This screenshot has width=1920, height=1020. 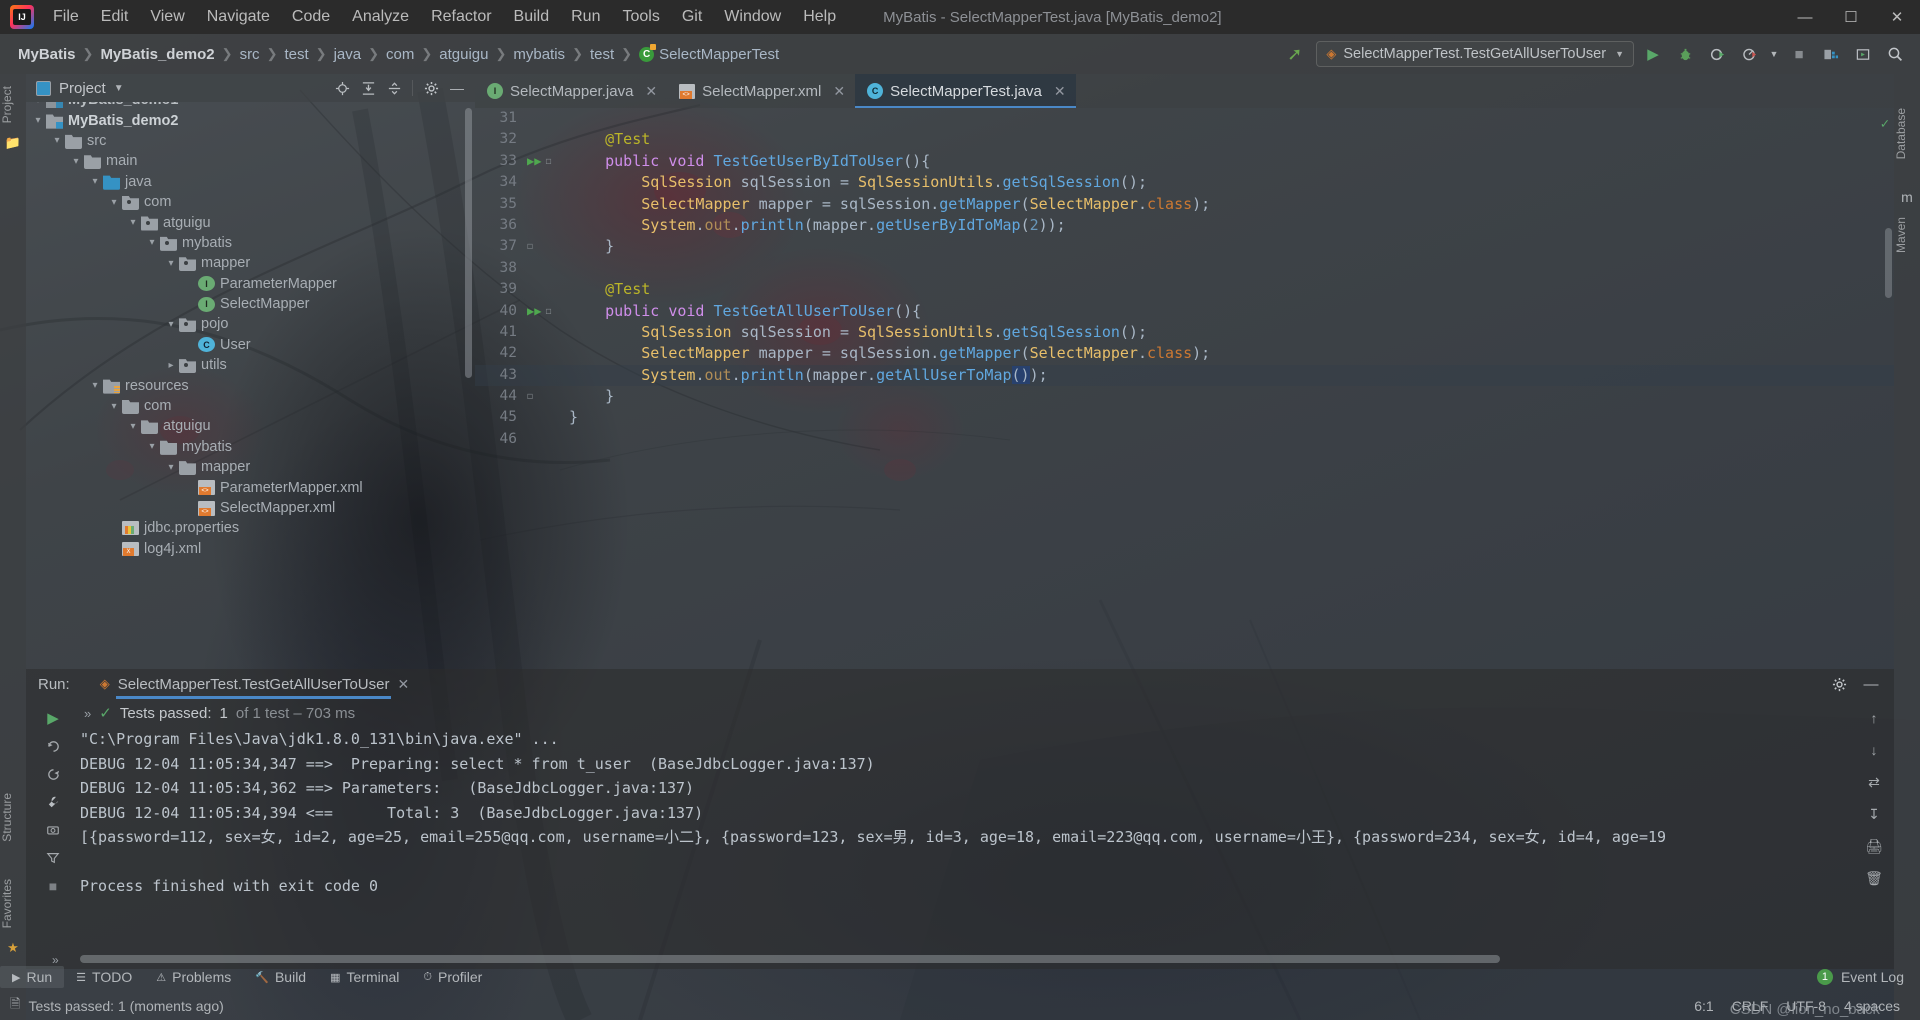 I want to click on scroll-down-button: ↓, so click(x=1874, y=750).